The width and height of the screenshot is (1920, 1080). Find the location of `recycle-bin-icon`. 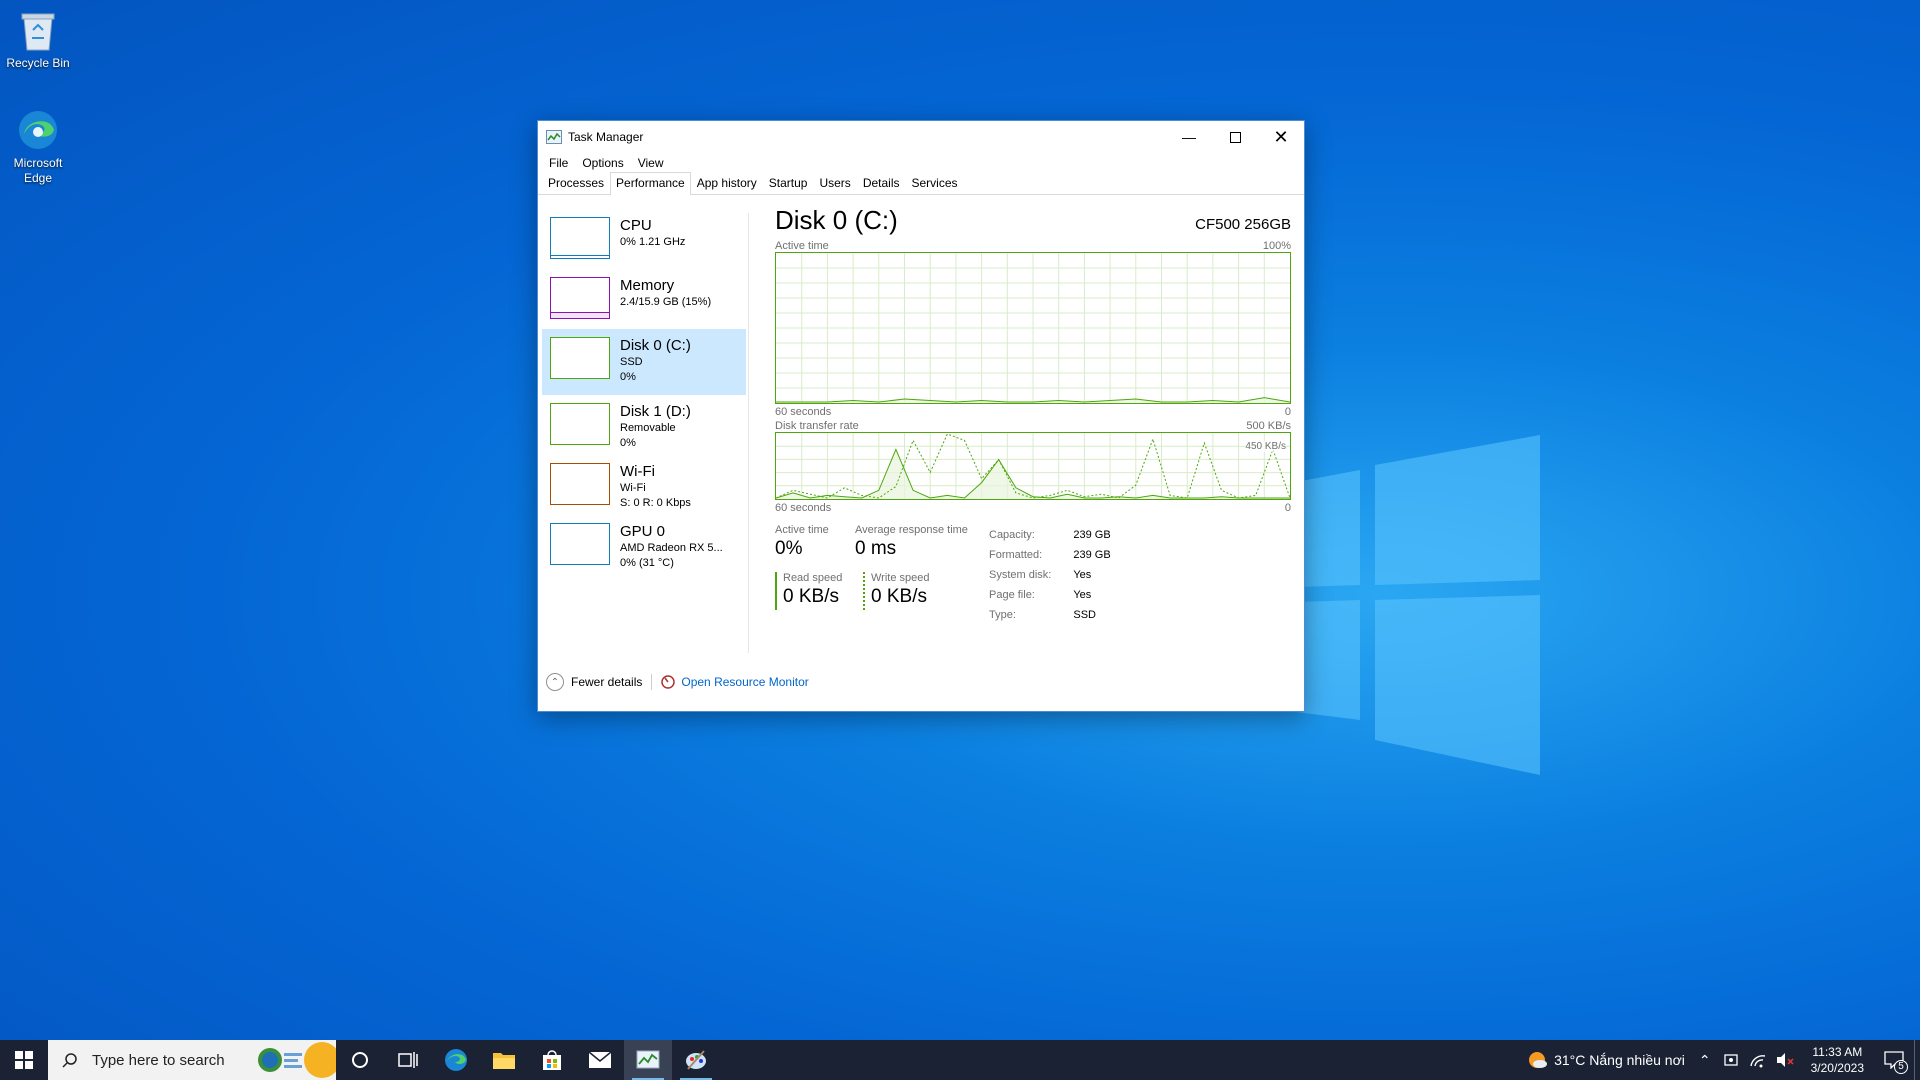

recycle-bin-icon is located at coordinates (38, 30).